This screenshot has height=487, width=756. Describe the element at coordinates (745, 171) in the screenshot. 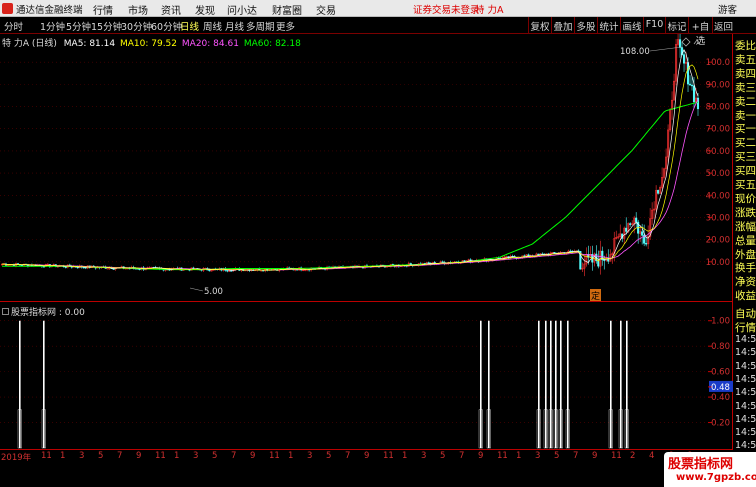

I see `quote-field-label: 买四` at that location.